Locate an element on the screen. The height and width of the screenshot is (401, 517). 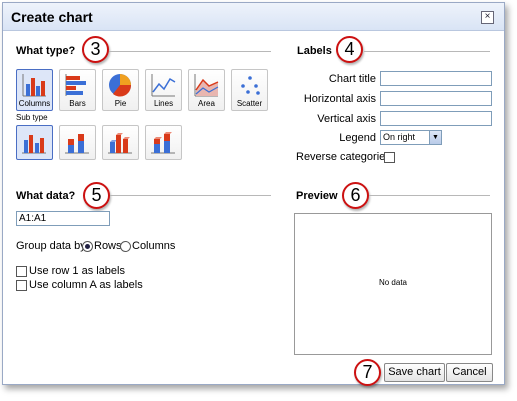
callout-4: 4 is located at coordinates (349, 49).